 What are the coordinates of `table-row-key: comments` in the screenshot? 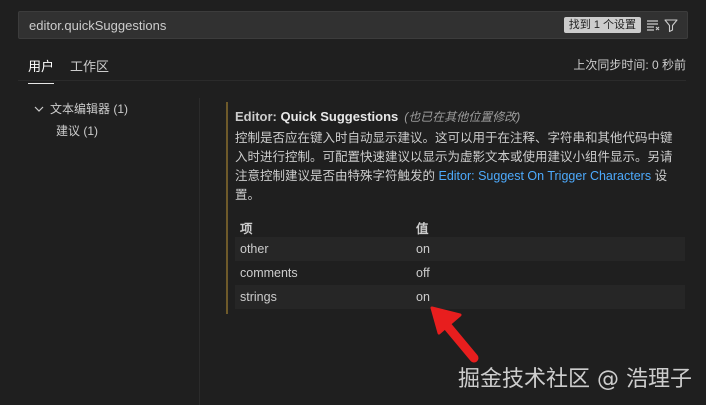 It's located at (269, 273).